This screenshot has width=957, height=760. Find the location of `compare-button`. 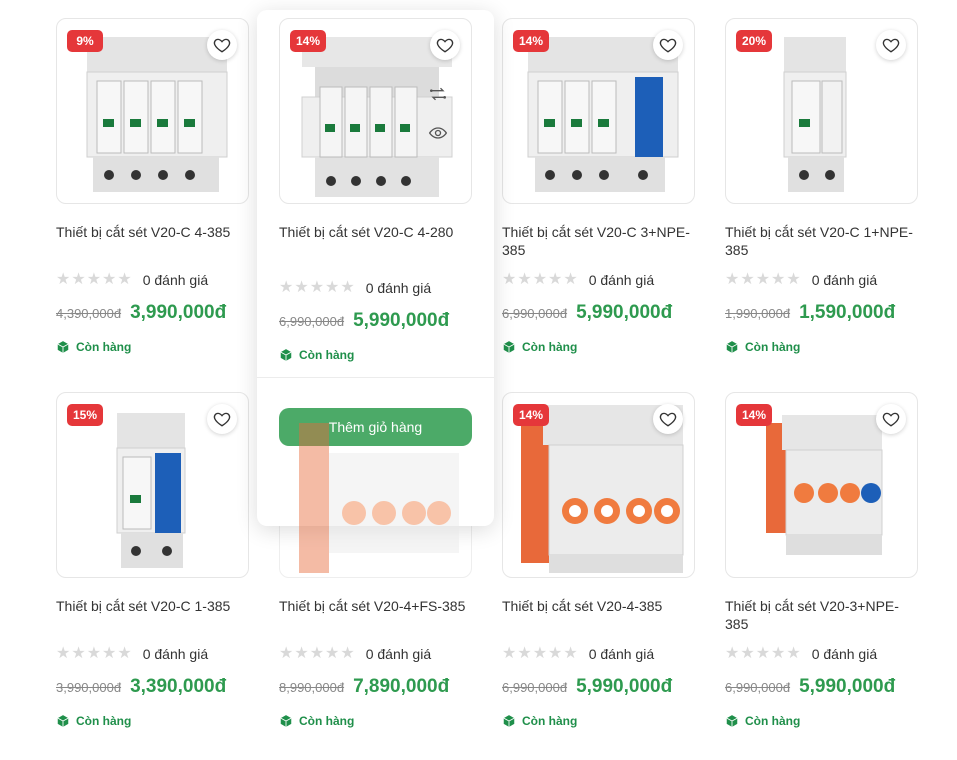

compare-button is located at coordinates (438, 94).